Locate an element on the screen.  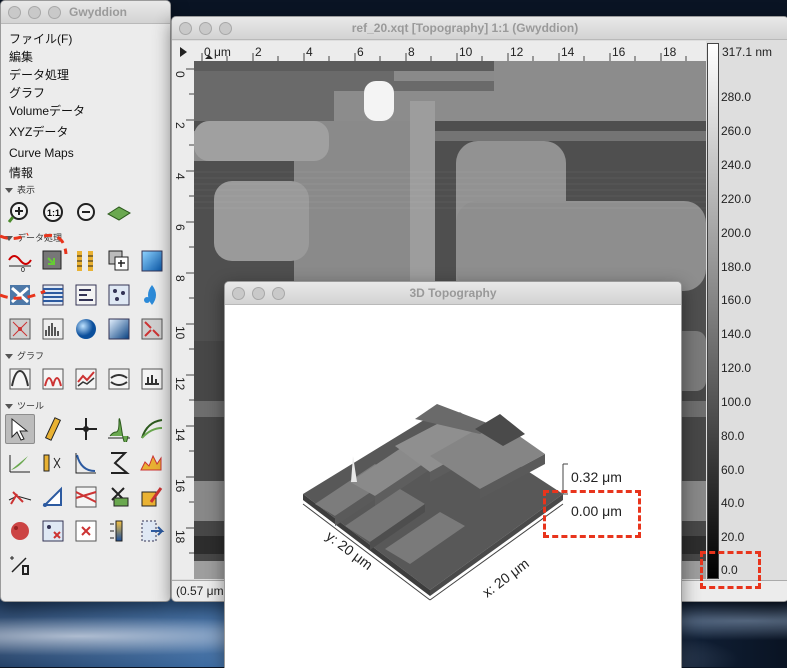
section-graph-label: グラフ is located at coordinates (31, 356).